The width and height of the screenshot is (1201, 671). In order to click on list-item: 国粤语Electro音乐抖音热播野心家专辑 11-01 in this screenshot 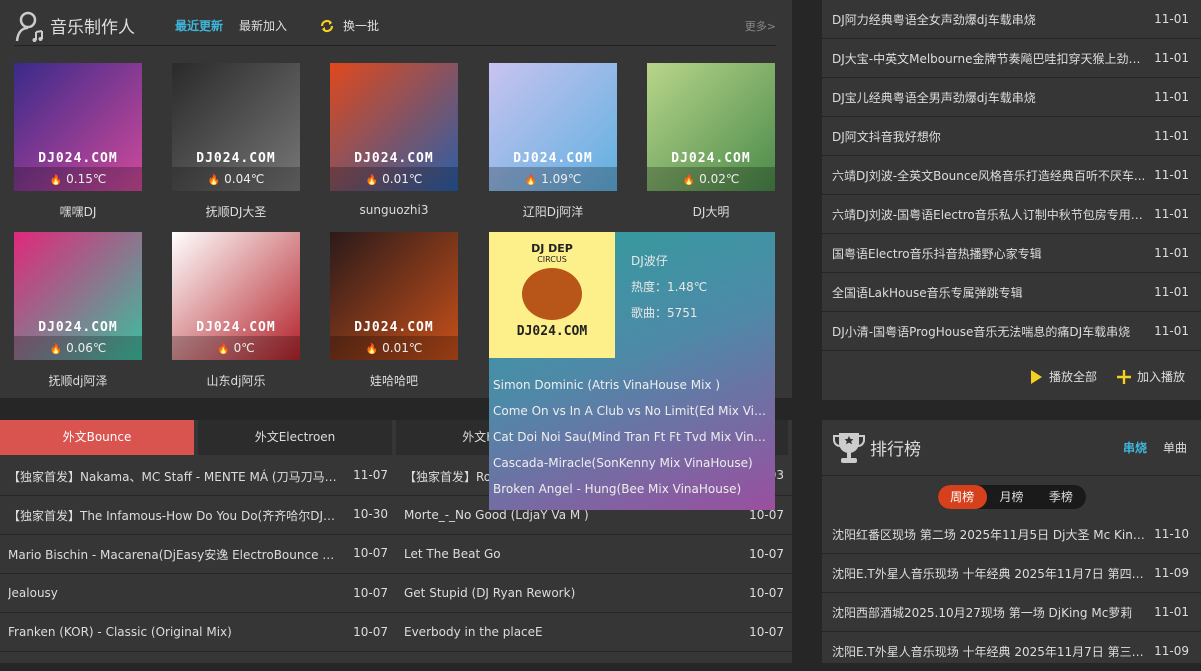, I will do `click(1011, 253)`.